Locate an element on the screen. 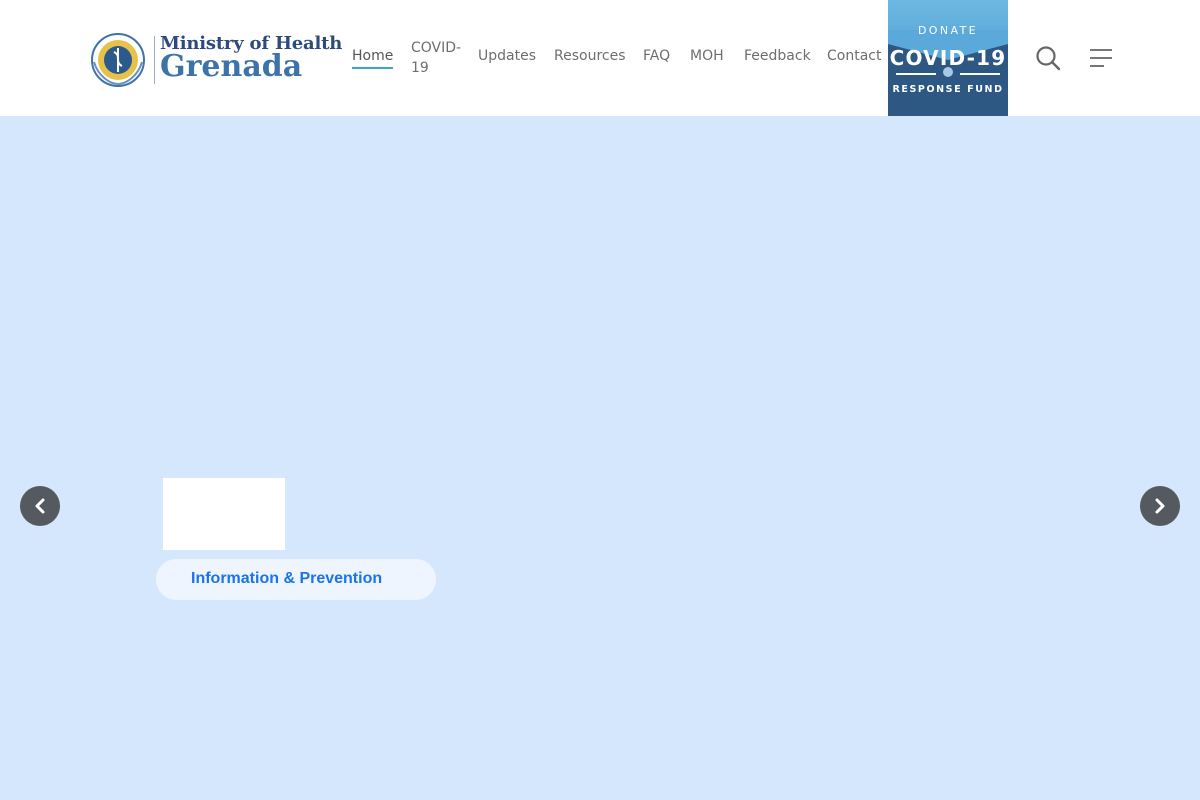  nav-item-feedback: Feedback is located at coordinates (777, 56).